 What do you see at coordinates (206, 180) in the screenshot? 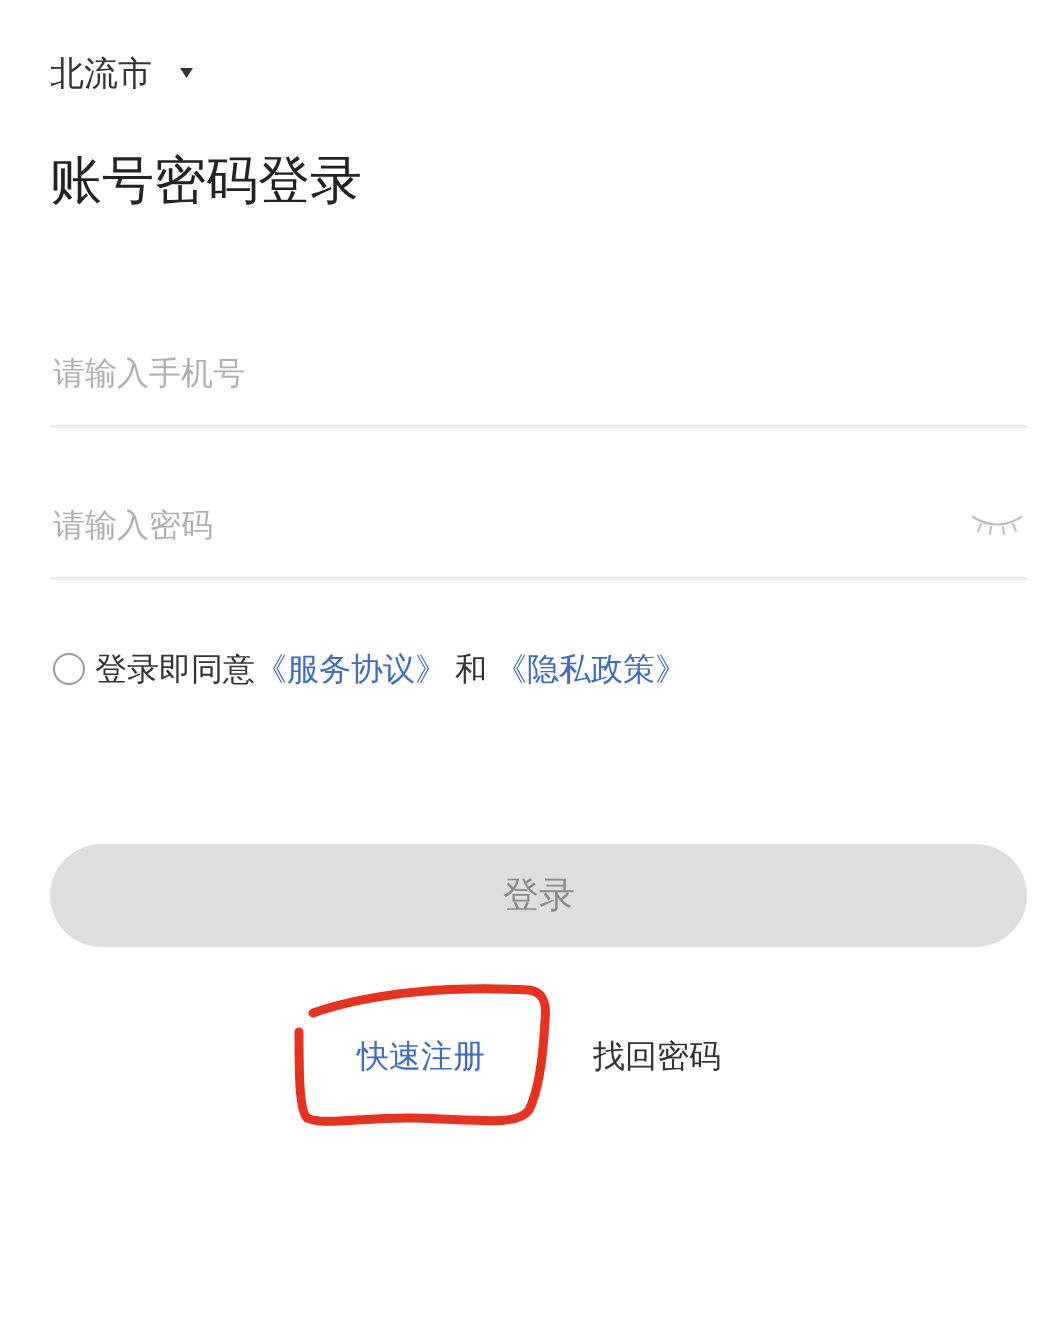
I see `page-title: 账号密码登录` at bounding box center [206, 180].